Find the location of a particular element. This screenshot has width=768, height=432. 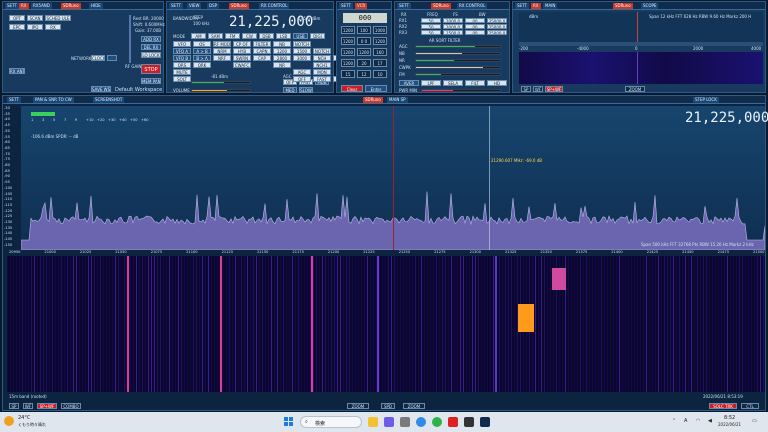

main-sett-button: SETT is located at coordinates (12, 6).